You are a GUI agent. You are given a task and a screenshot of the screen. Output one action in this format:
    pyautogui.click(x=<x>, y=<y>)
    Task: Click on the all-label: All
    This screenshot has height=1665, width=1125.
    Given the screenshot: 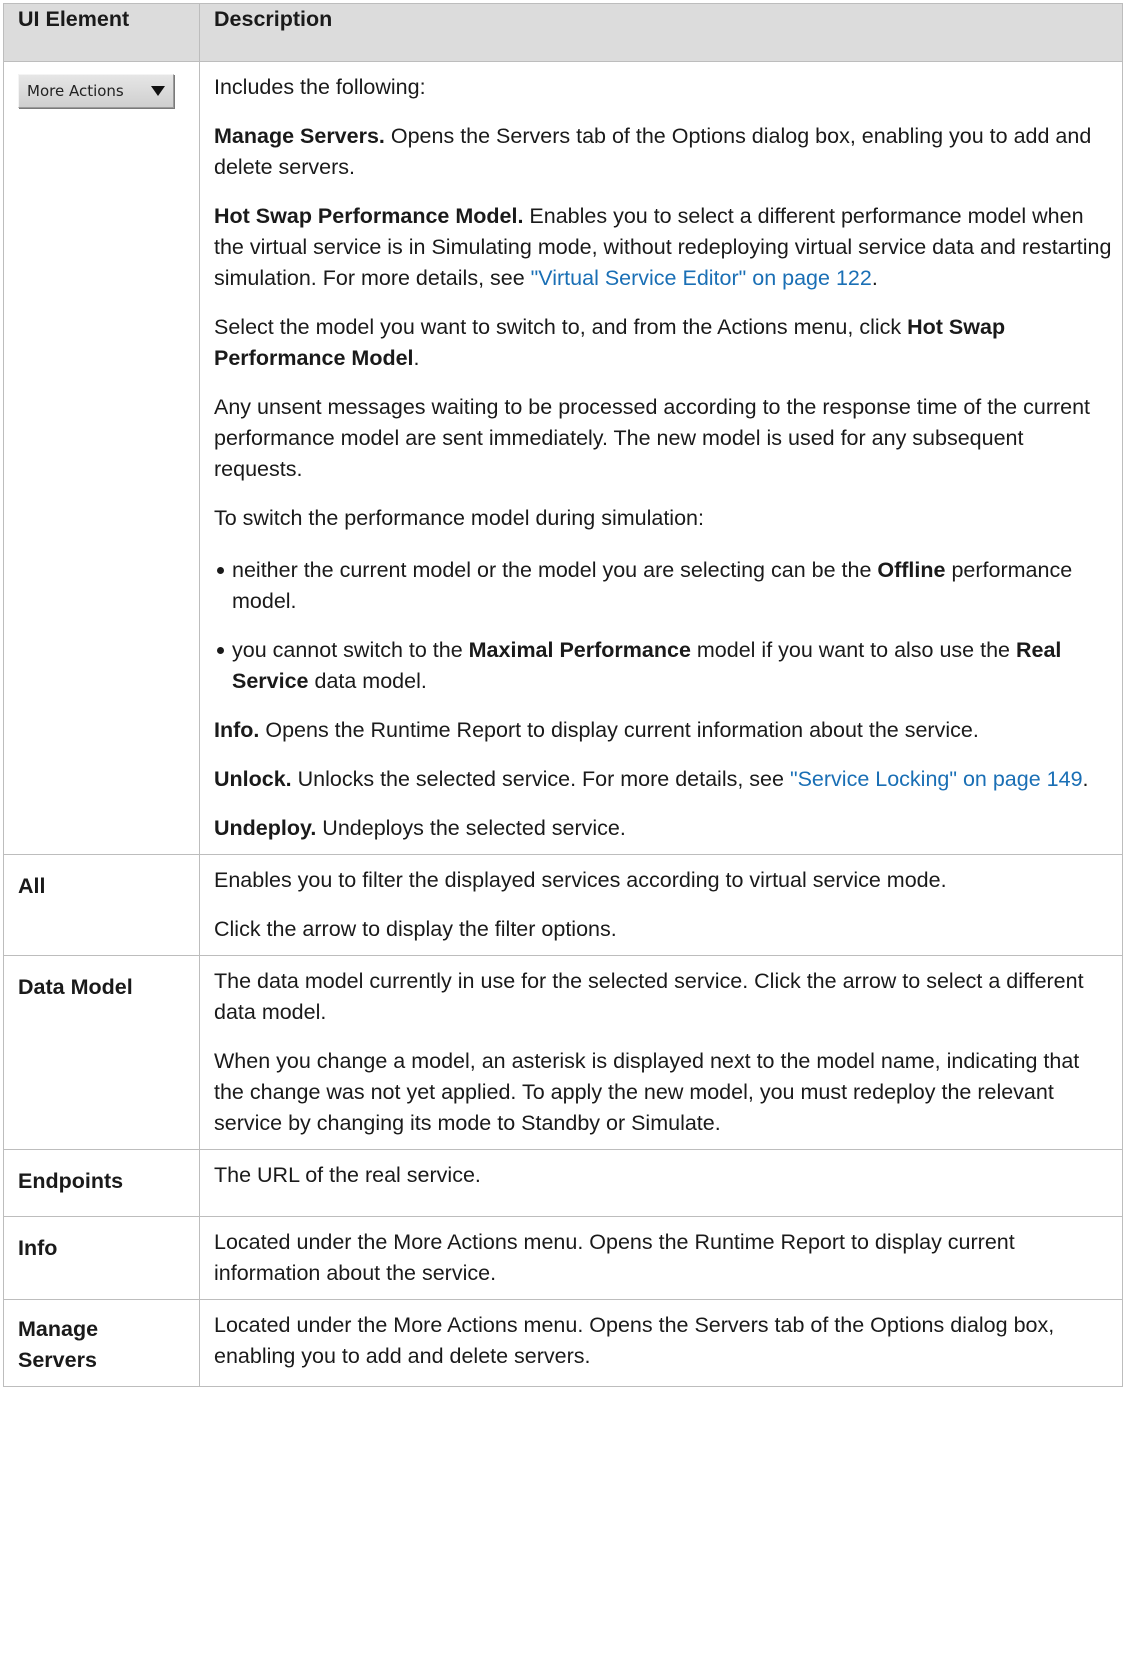 What is the action you would take?
    pyautogui.click(x=32, y=886)
    